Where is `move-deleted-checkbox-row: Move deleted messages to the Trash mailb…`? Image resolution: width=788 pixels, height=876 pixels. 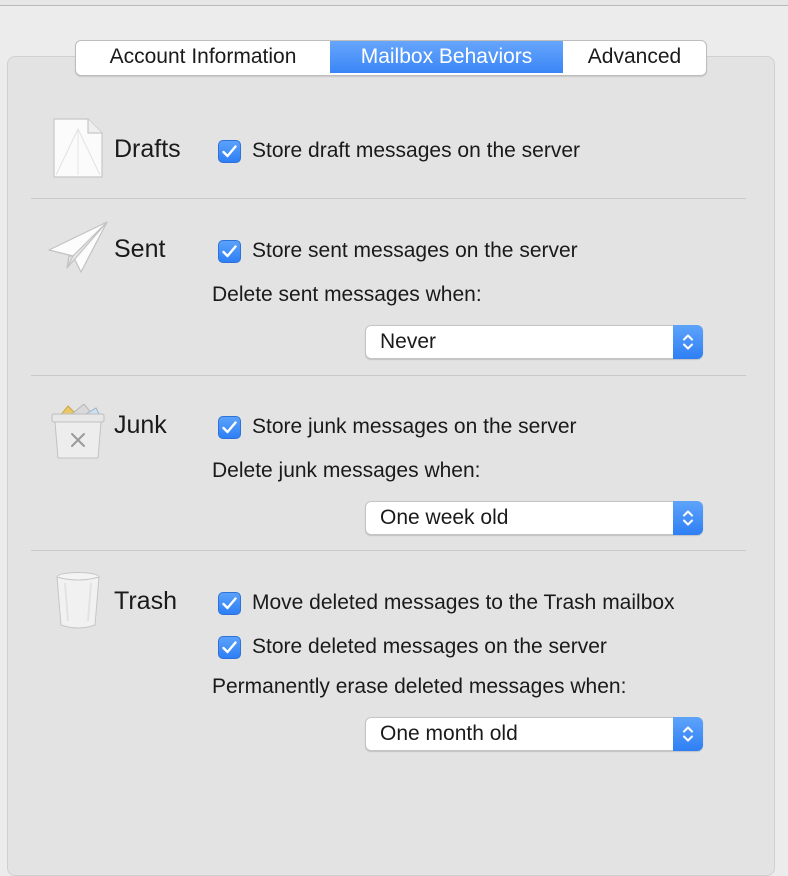
move-deleted-checkbox-row: Move deleted messages to the Trash mailb… is located at coordinates (446, 603).